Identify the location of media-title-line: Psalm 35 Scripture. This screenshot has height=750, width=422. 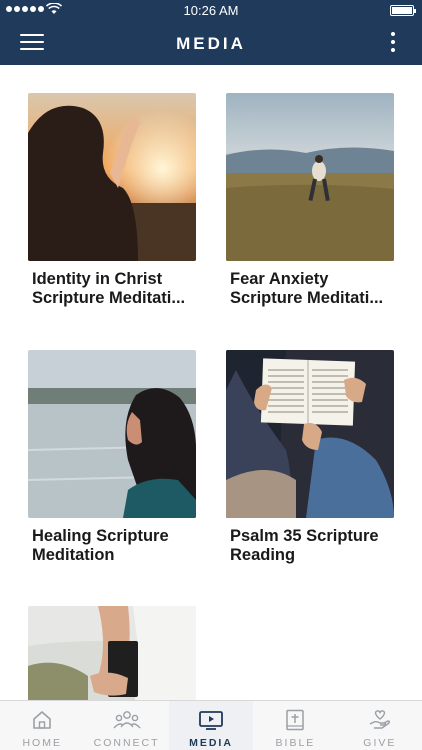
(304, 536).